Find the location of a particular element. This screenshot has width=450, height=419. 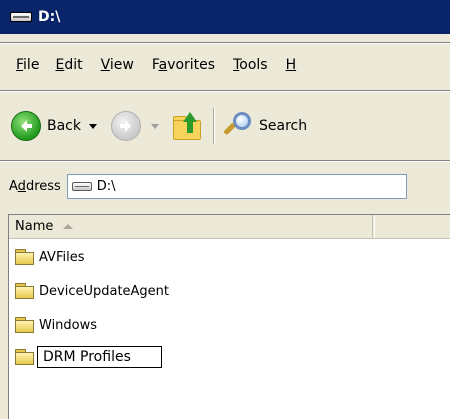

search-icon is located at coordinates (239, 126).